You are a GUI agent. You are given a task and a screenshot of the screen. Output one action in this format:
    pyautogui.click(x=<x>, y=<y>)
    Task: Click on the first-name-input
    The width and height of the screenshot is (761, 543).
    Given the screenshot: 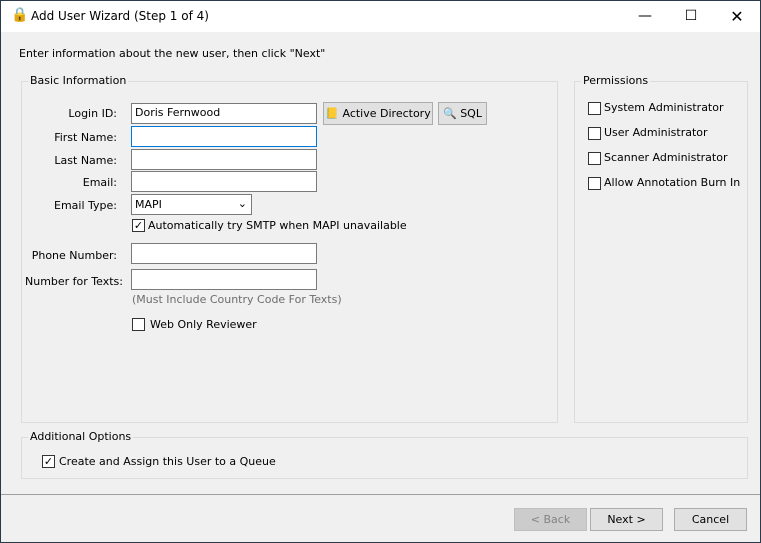 What is the action you would take?
    pyautogui.click(x=224, y=136)
    